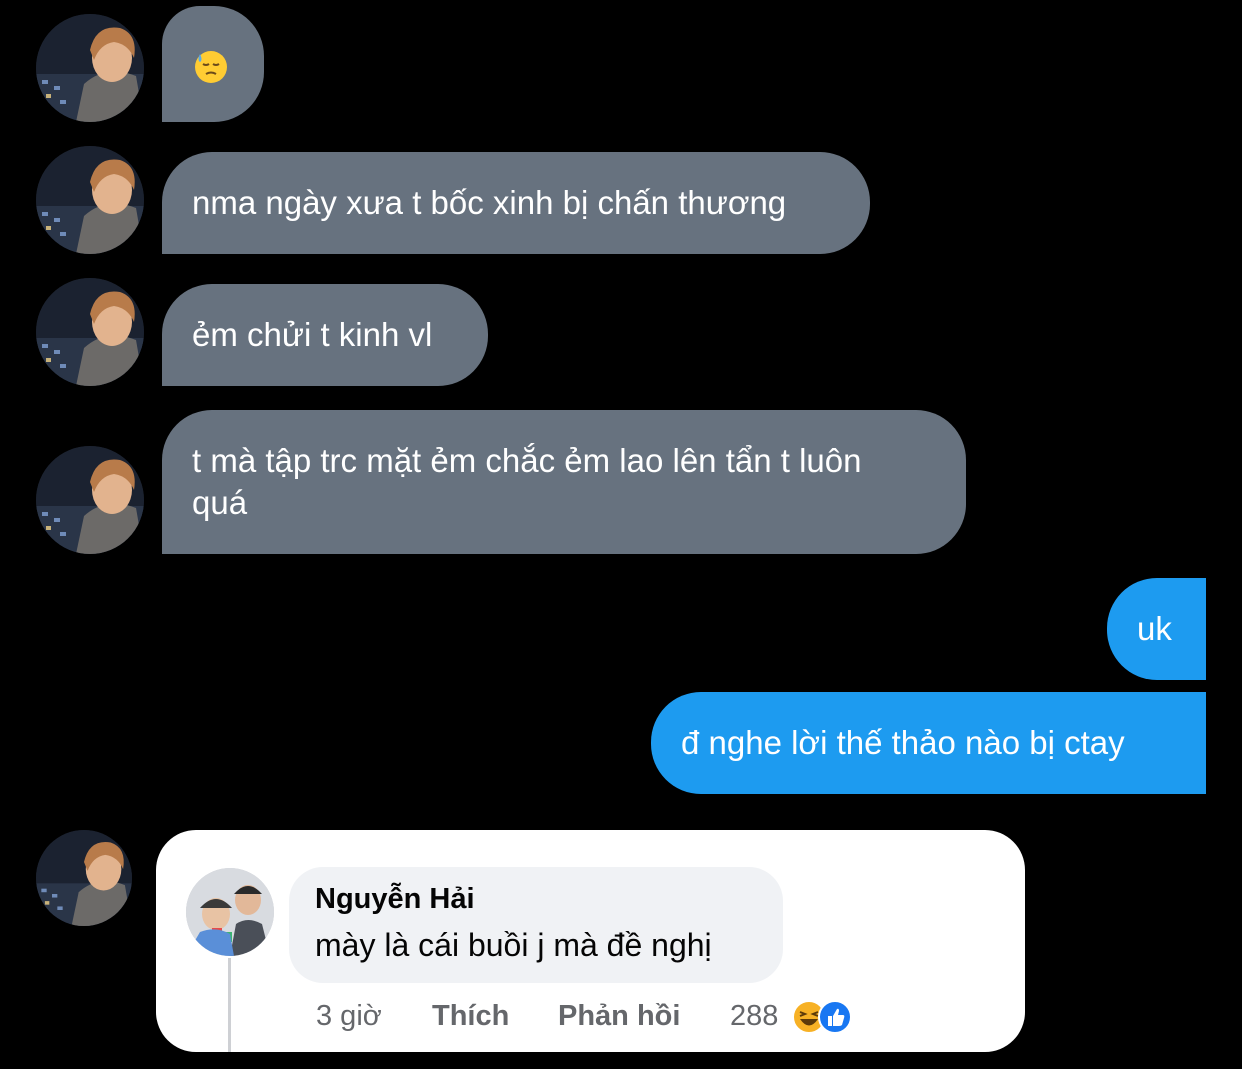 This screenshot has height=1069, width=1242. I want to click on like-link: Thích, so click(470, 1016).